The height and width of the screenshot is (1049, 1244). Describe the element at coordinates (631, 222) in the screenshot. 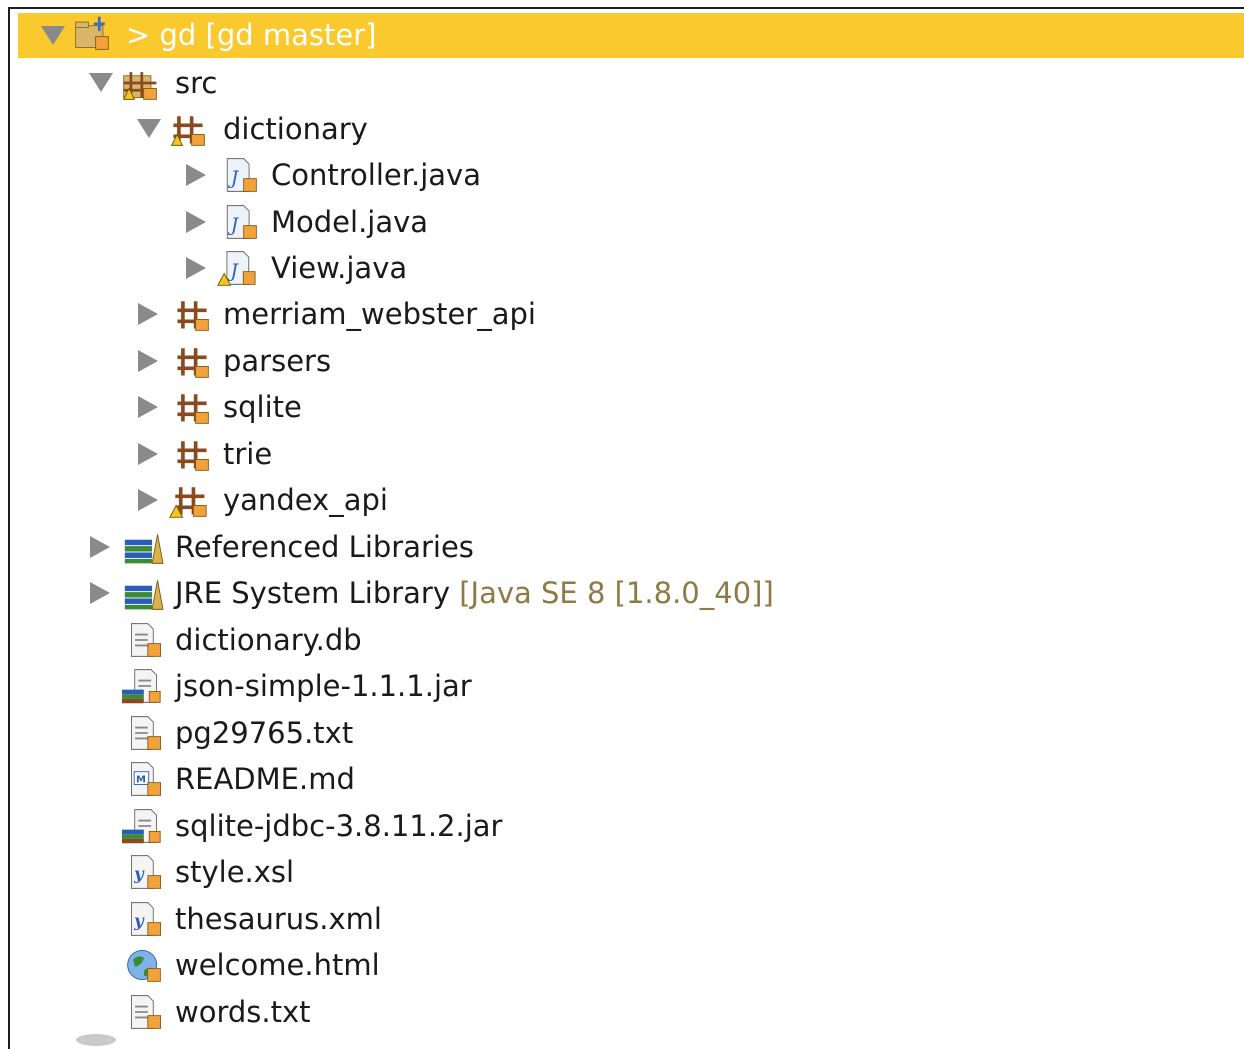

I see `tree-row-model-java: J Model.java` at that location.